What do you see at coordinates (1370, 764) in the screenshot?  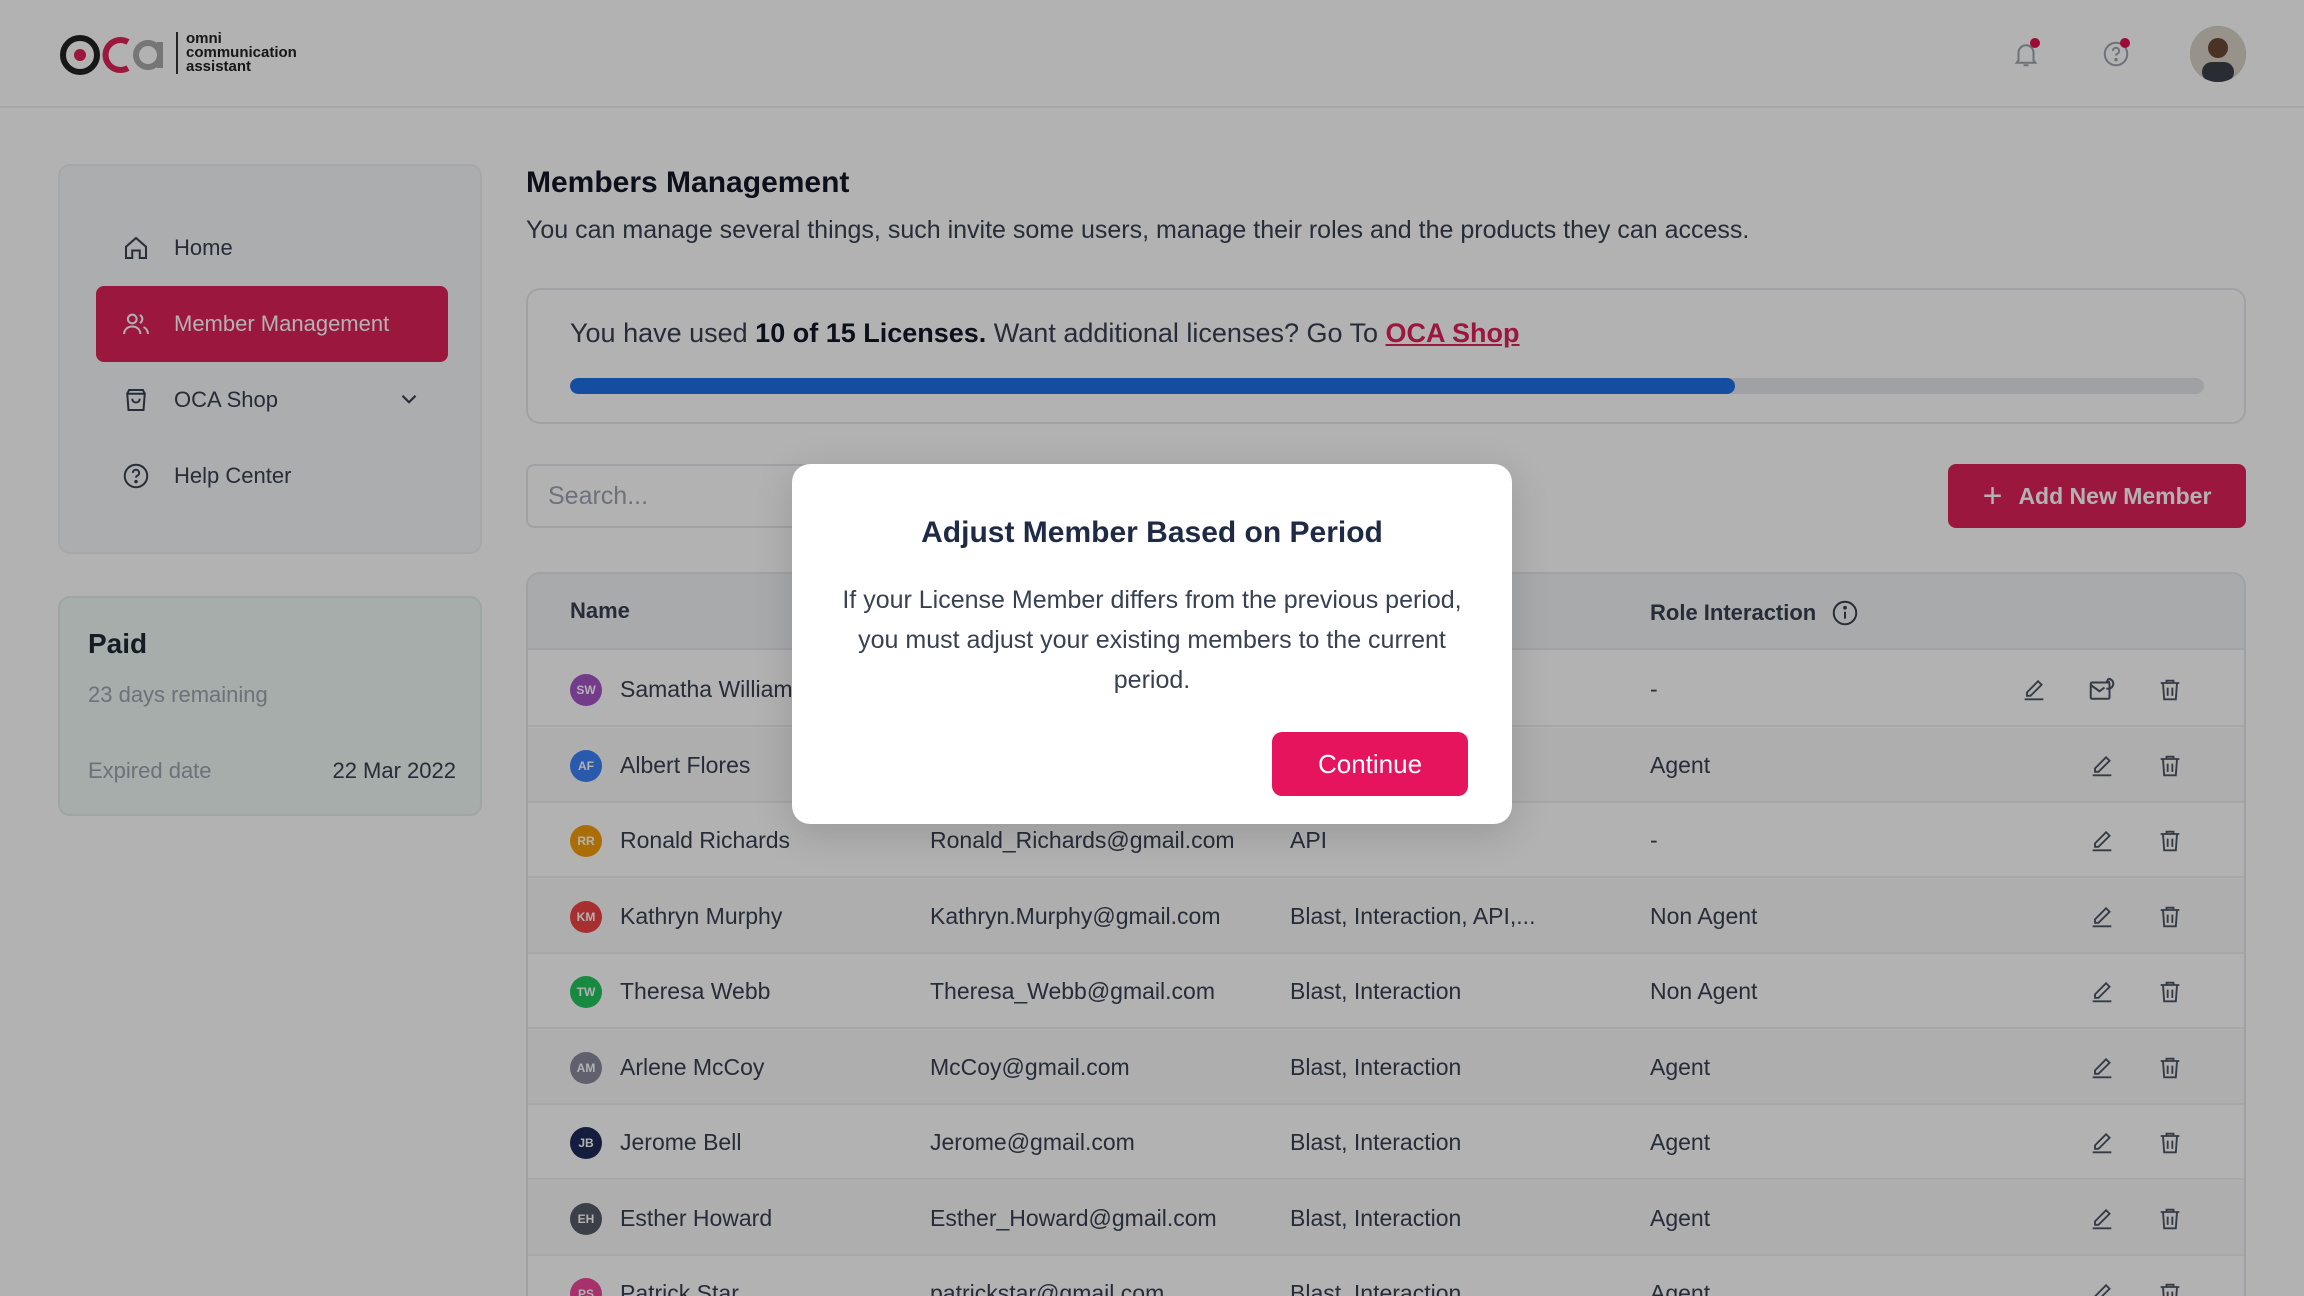 I see `continue-button: Continue` at bounding box center [1370, 764].